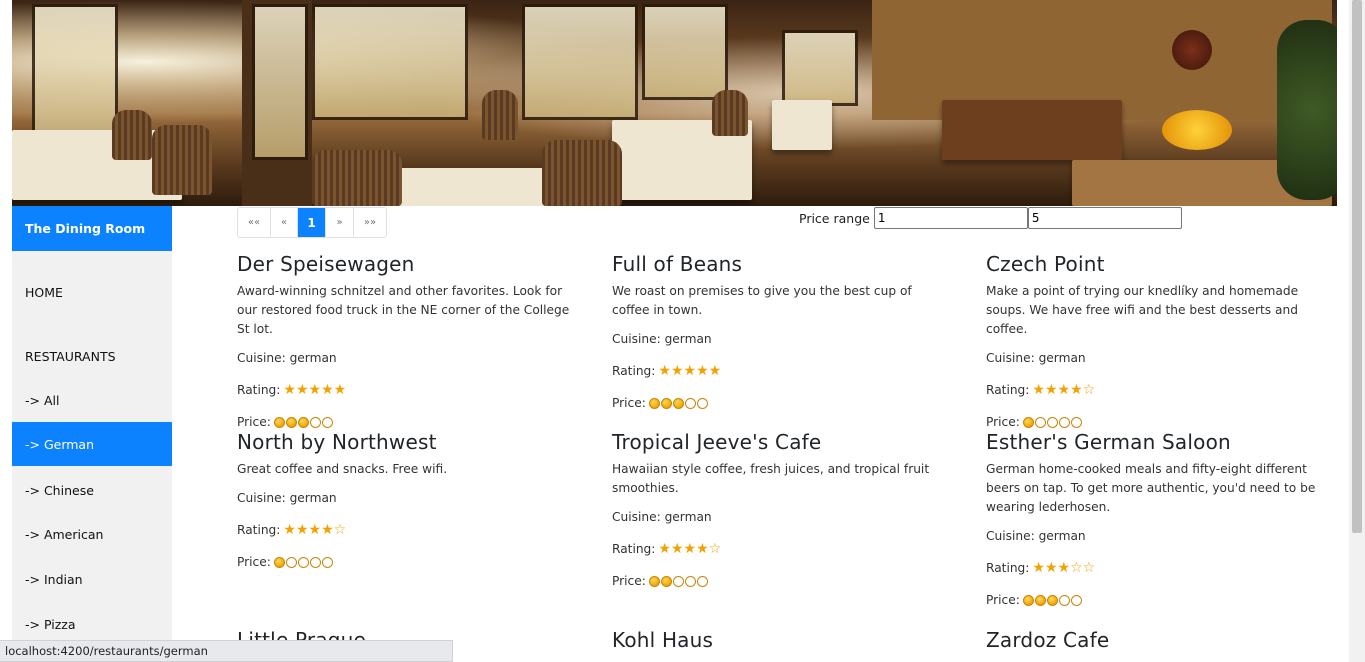 The image size is (1365, 662). Describe the element at coordinates (834, 218) in the screenshot. I see `price-range-label: Price range` at that location.